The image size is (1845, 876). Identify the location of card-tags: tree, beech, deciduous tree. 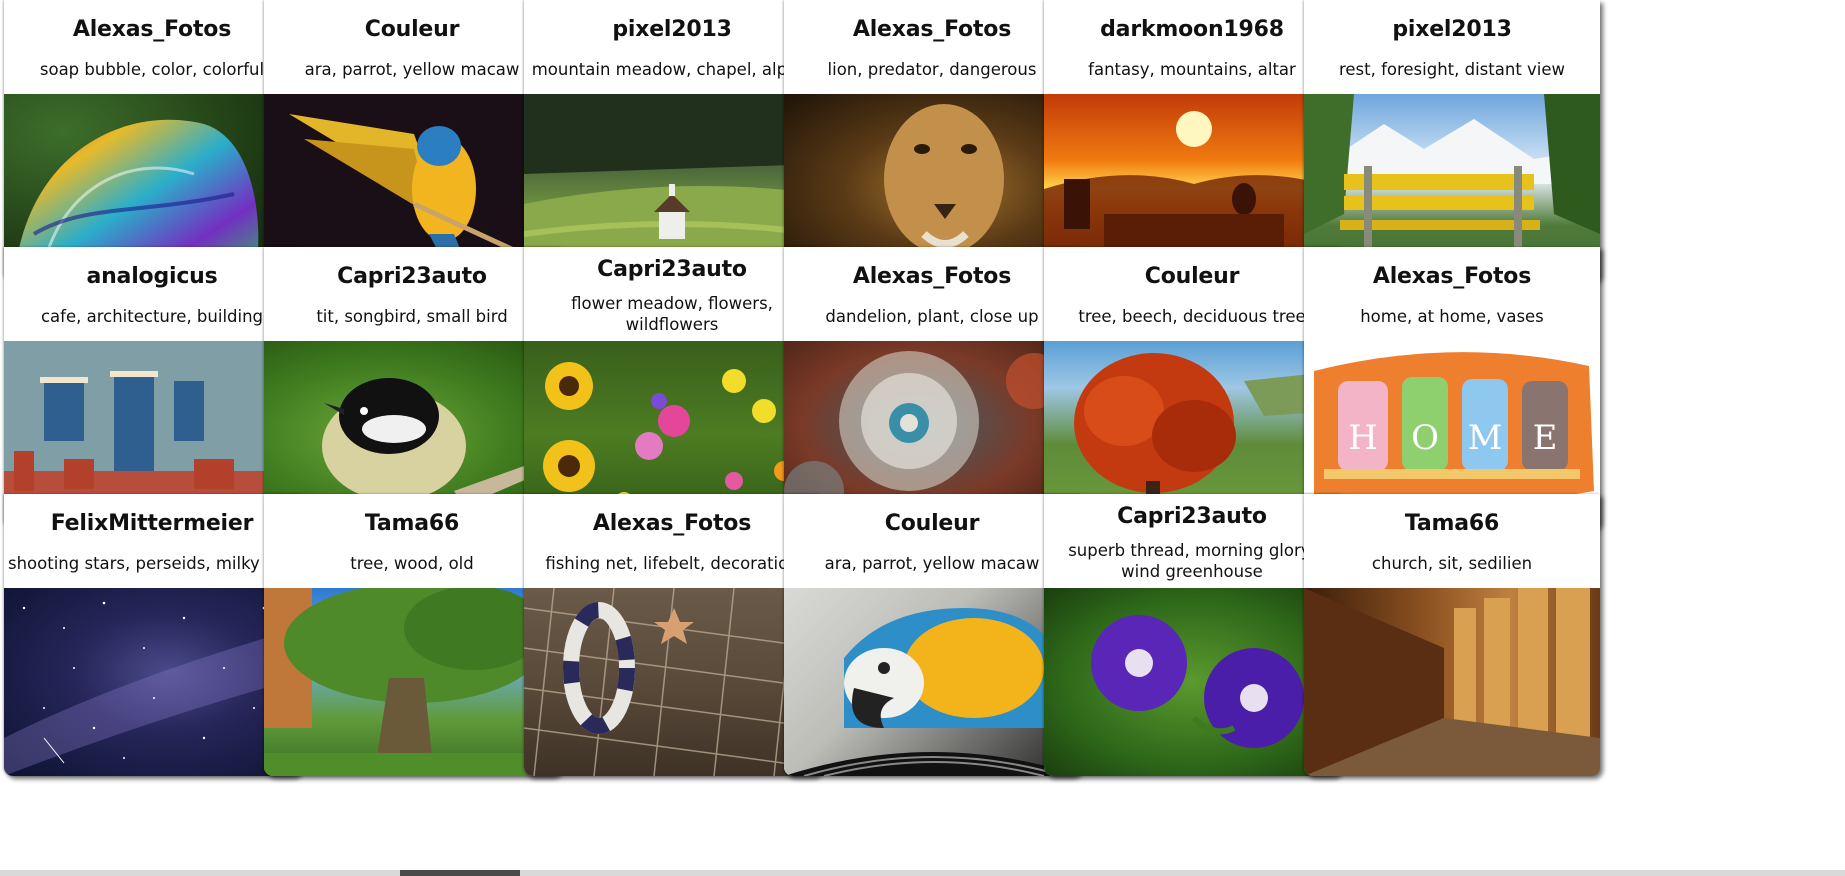
(1192, 316).